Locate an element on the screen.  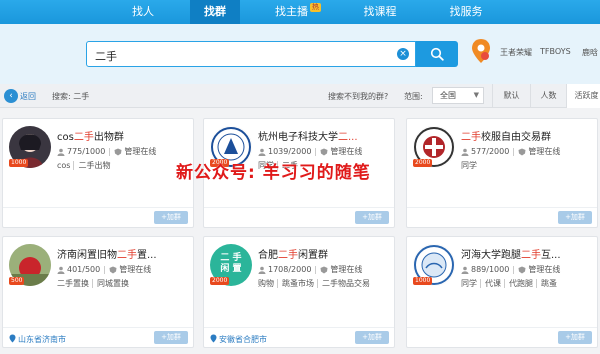
group-location: 安徽省合肥市 is located at coordinates (243, 339).